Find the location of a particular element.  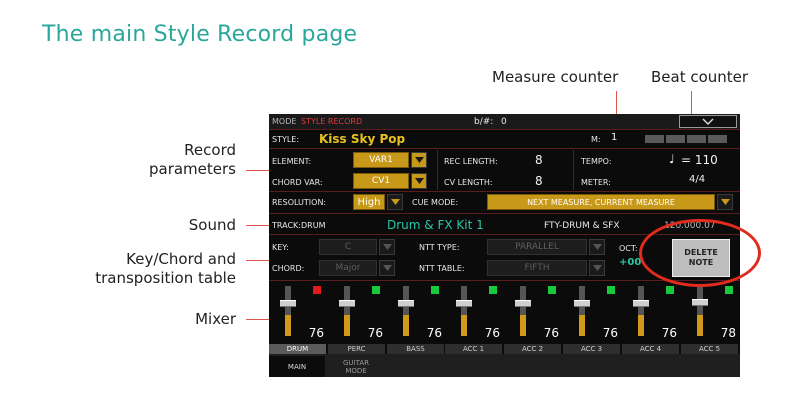

mode-label: MODE is located at coordinates (284, 121).